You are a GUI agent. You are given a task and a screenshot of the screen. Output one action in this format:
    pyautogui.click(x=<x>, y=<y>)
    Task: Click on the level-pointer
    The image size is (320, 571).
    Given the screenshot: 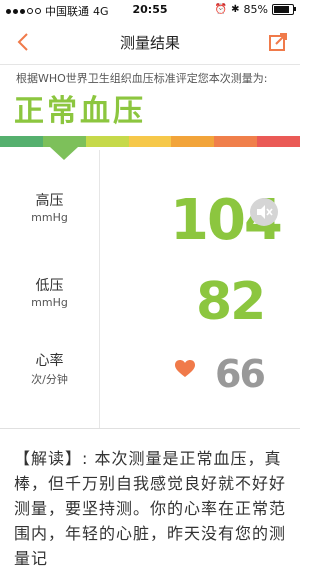 What is the action you would take?
    pyautogui.click(x=64, y=153)
    